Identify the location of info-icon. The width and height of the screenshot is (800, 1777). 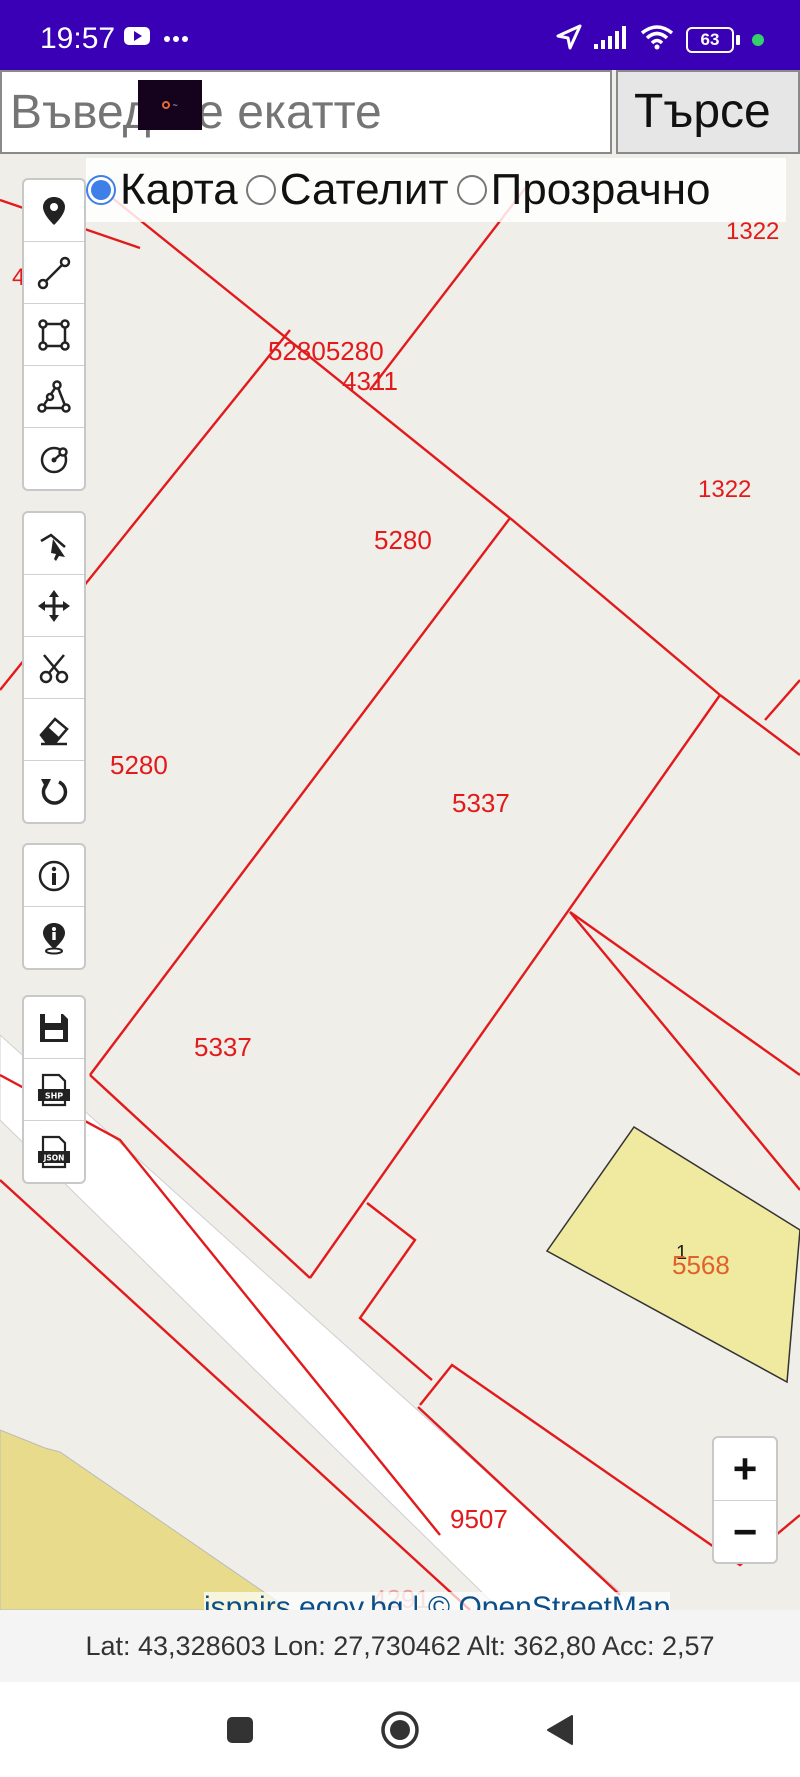
(54, 875).